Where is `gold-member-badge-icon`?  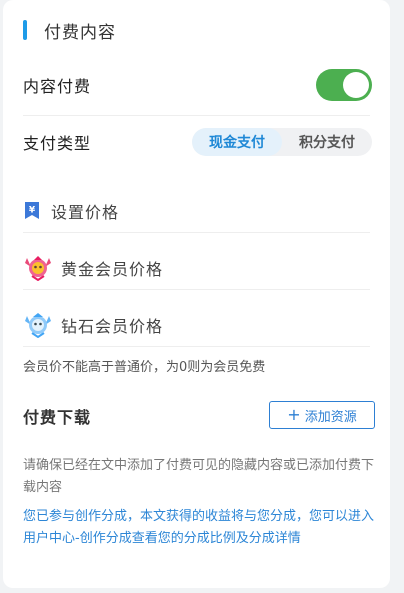 gold-member-badge-icon is located at coordinates (38, 268).